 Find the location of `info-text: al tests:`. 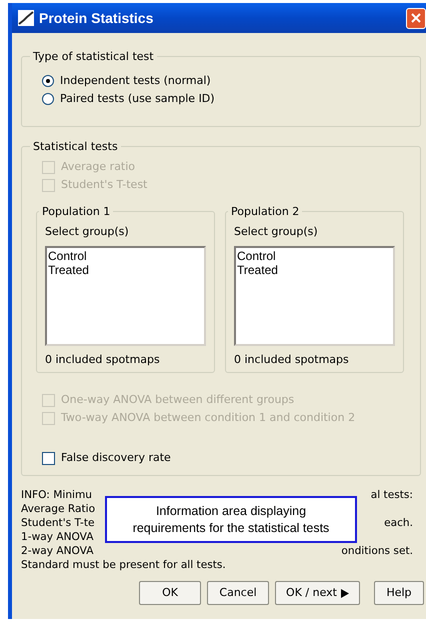

info-text: al tests: is located at coordinates (392, 495).